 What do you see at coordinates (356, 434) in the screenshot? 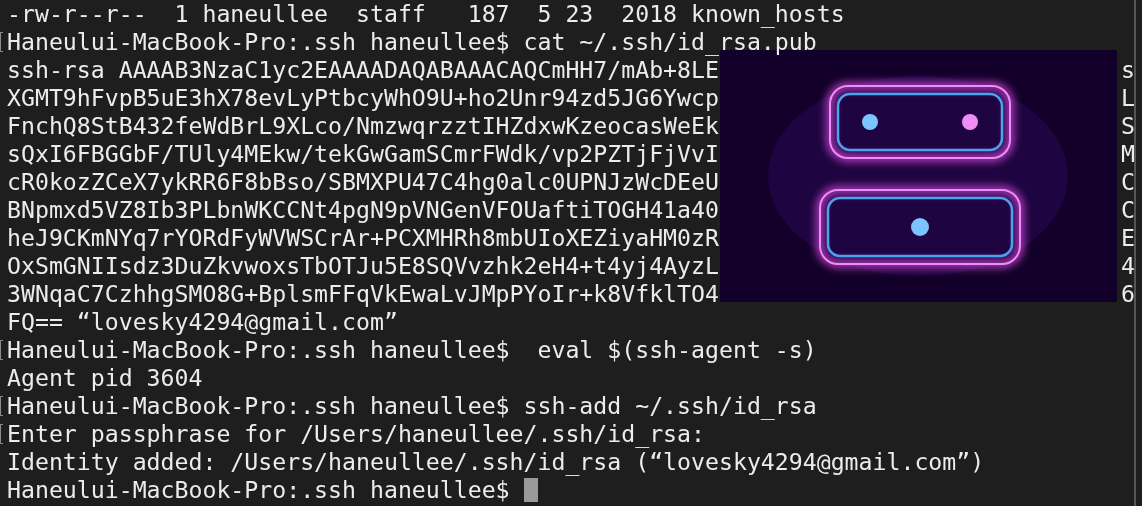
I see `terminal-line: Enter passphrase for /Users/haneullee/.ssh/id_rsa:` at bounding box center [356, 434].